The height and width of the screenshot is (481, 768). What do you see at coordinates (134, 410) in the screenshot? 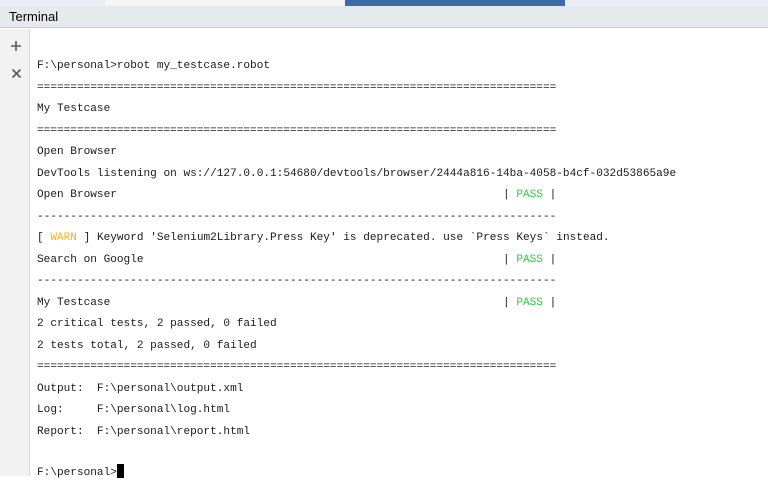
I see `log-path: Log: F:\personal\log.html` at bounding box center [134, 410].